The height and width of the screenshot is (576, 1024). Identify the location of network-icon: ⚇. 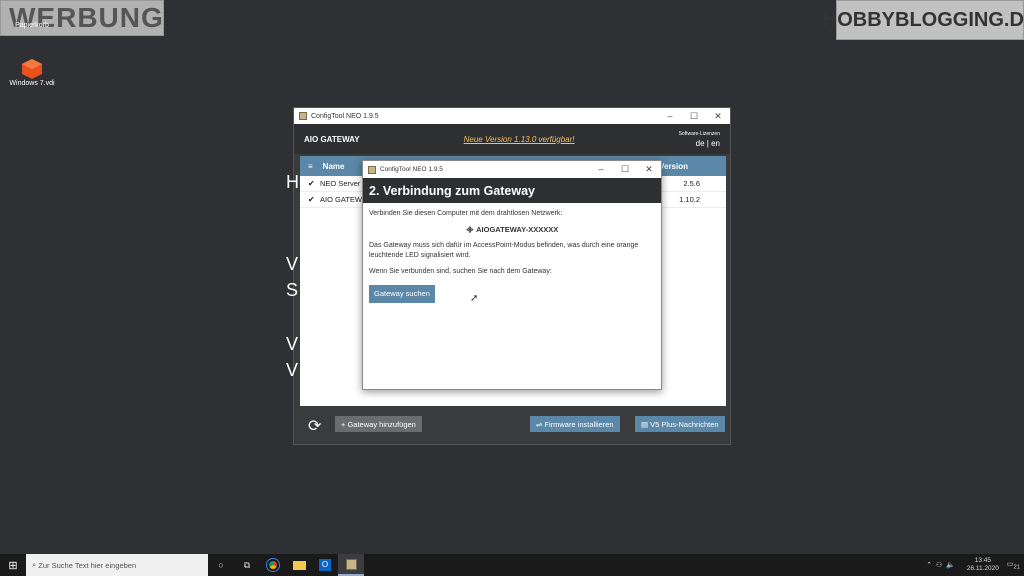
(941, 565).